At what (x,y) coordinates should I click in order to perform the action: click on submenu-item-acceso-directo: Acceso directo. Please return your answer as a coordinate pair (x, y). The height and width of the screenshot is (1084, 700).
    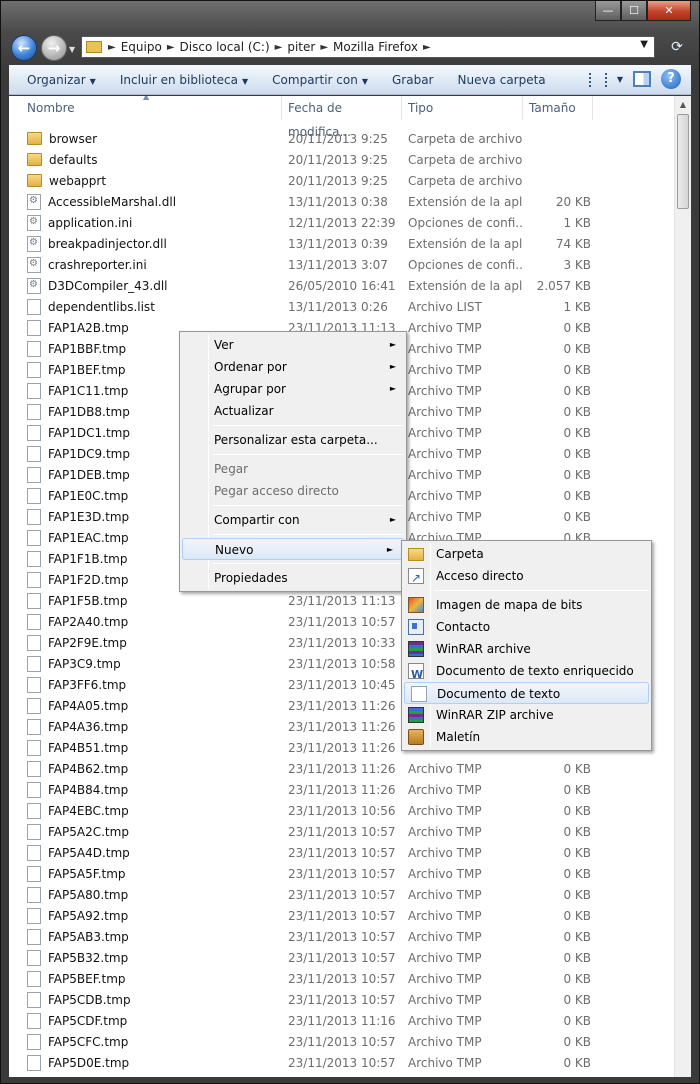
    Looking at the image, I should click on (526, 577).